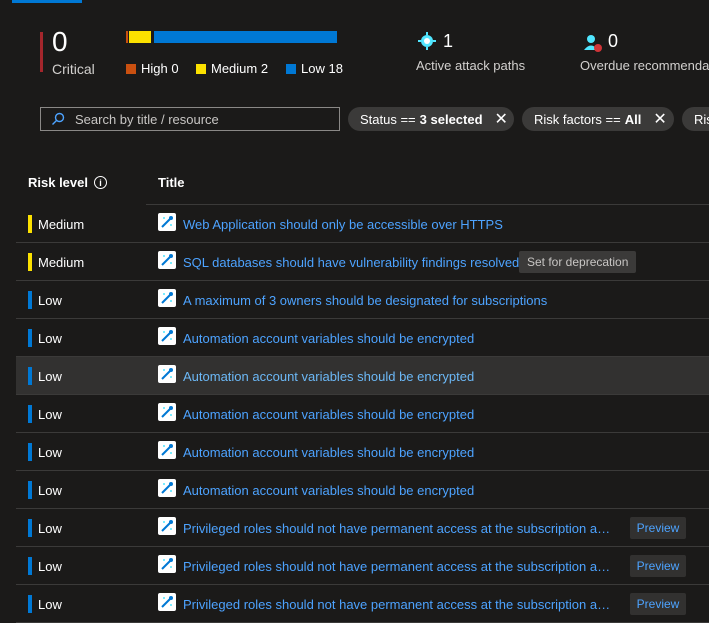 This screenshot has width=709, height=623. Describe the element at coordinates (232, 68) in the screenshot. I see `legend-medium: Medium 2` at that location.